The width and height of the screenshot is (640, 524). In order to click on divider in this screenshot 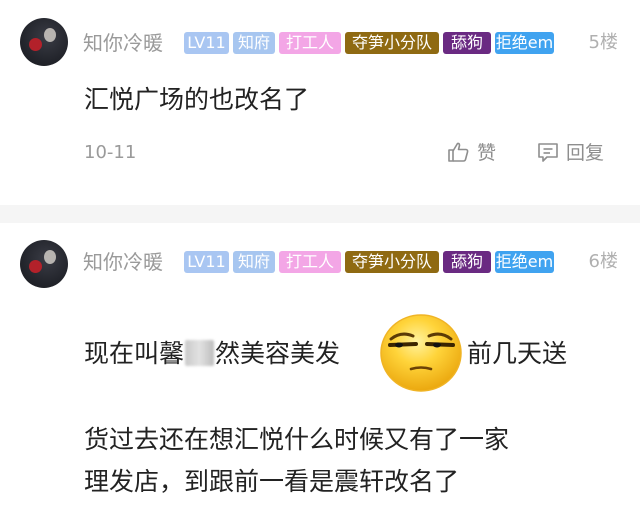, I will do `click(320, 214)`.